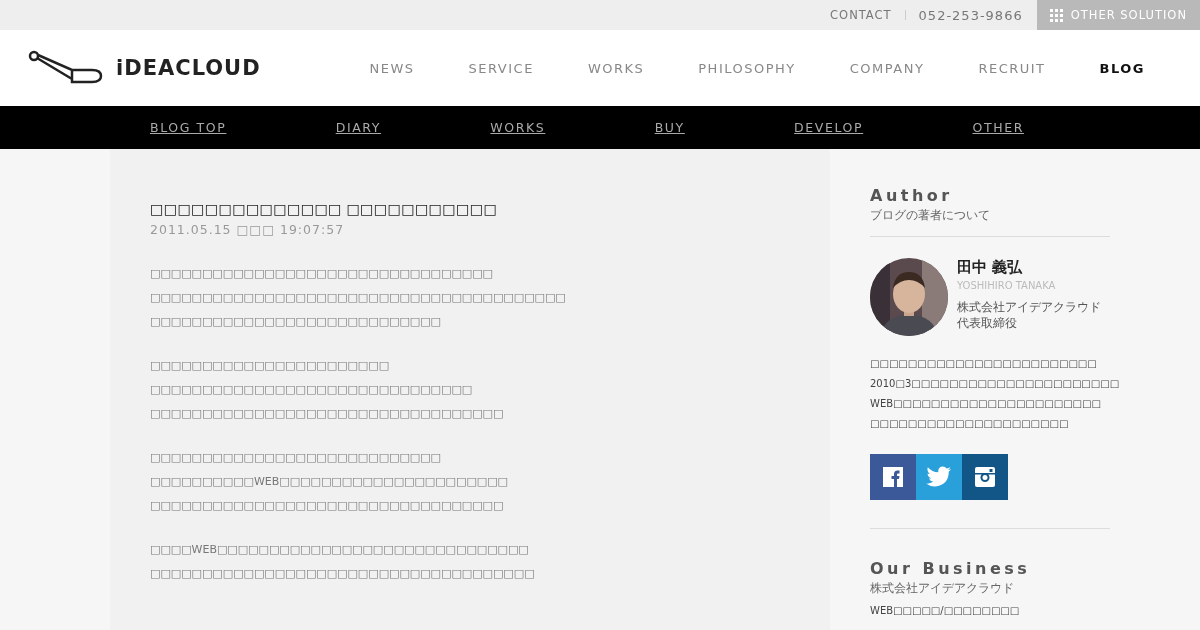 The height and width of the screenshot is (630, 1200). I want to click on blog-category-link: OTHER, so click(998, 127).